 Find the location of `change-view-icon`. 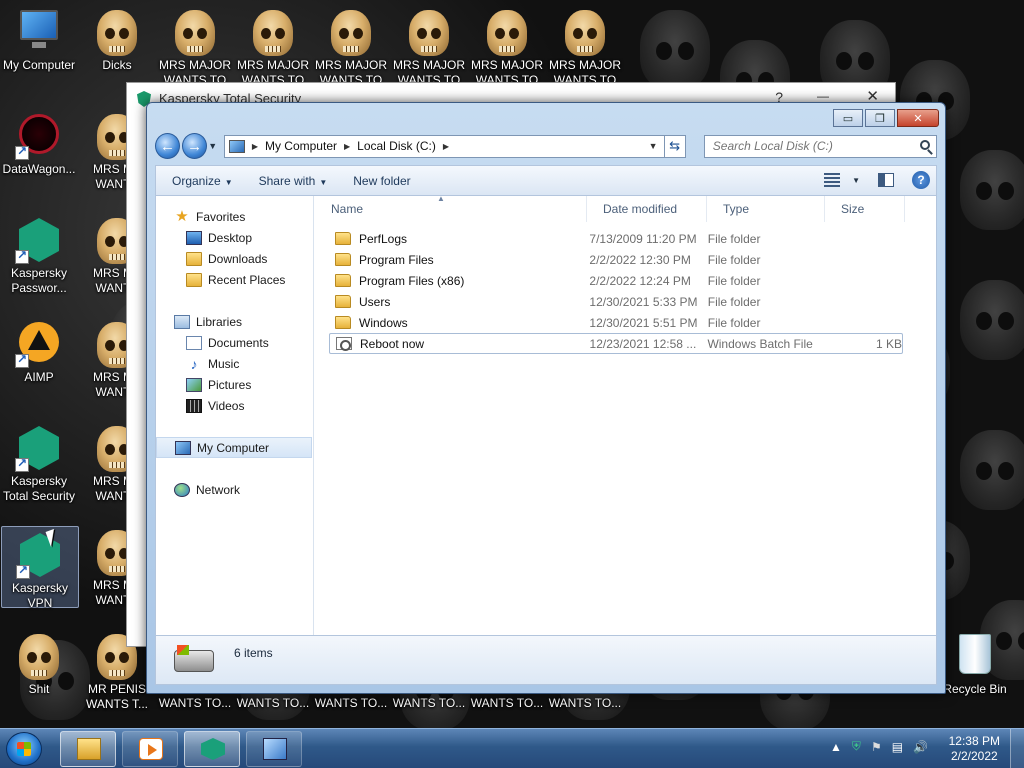

change-view-icon is located at coordinates (832, 180).